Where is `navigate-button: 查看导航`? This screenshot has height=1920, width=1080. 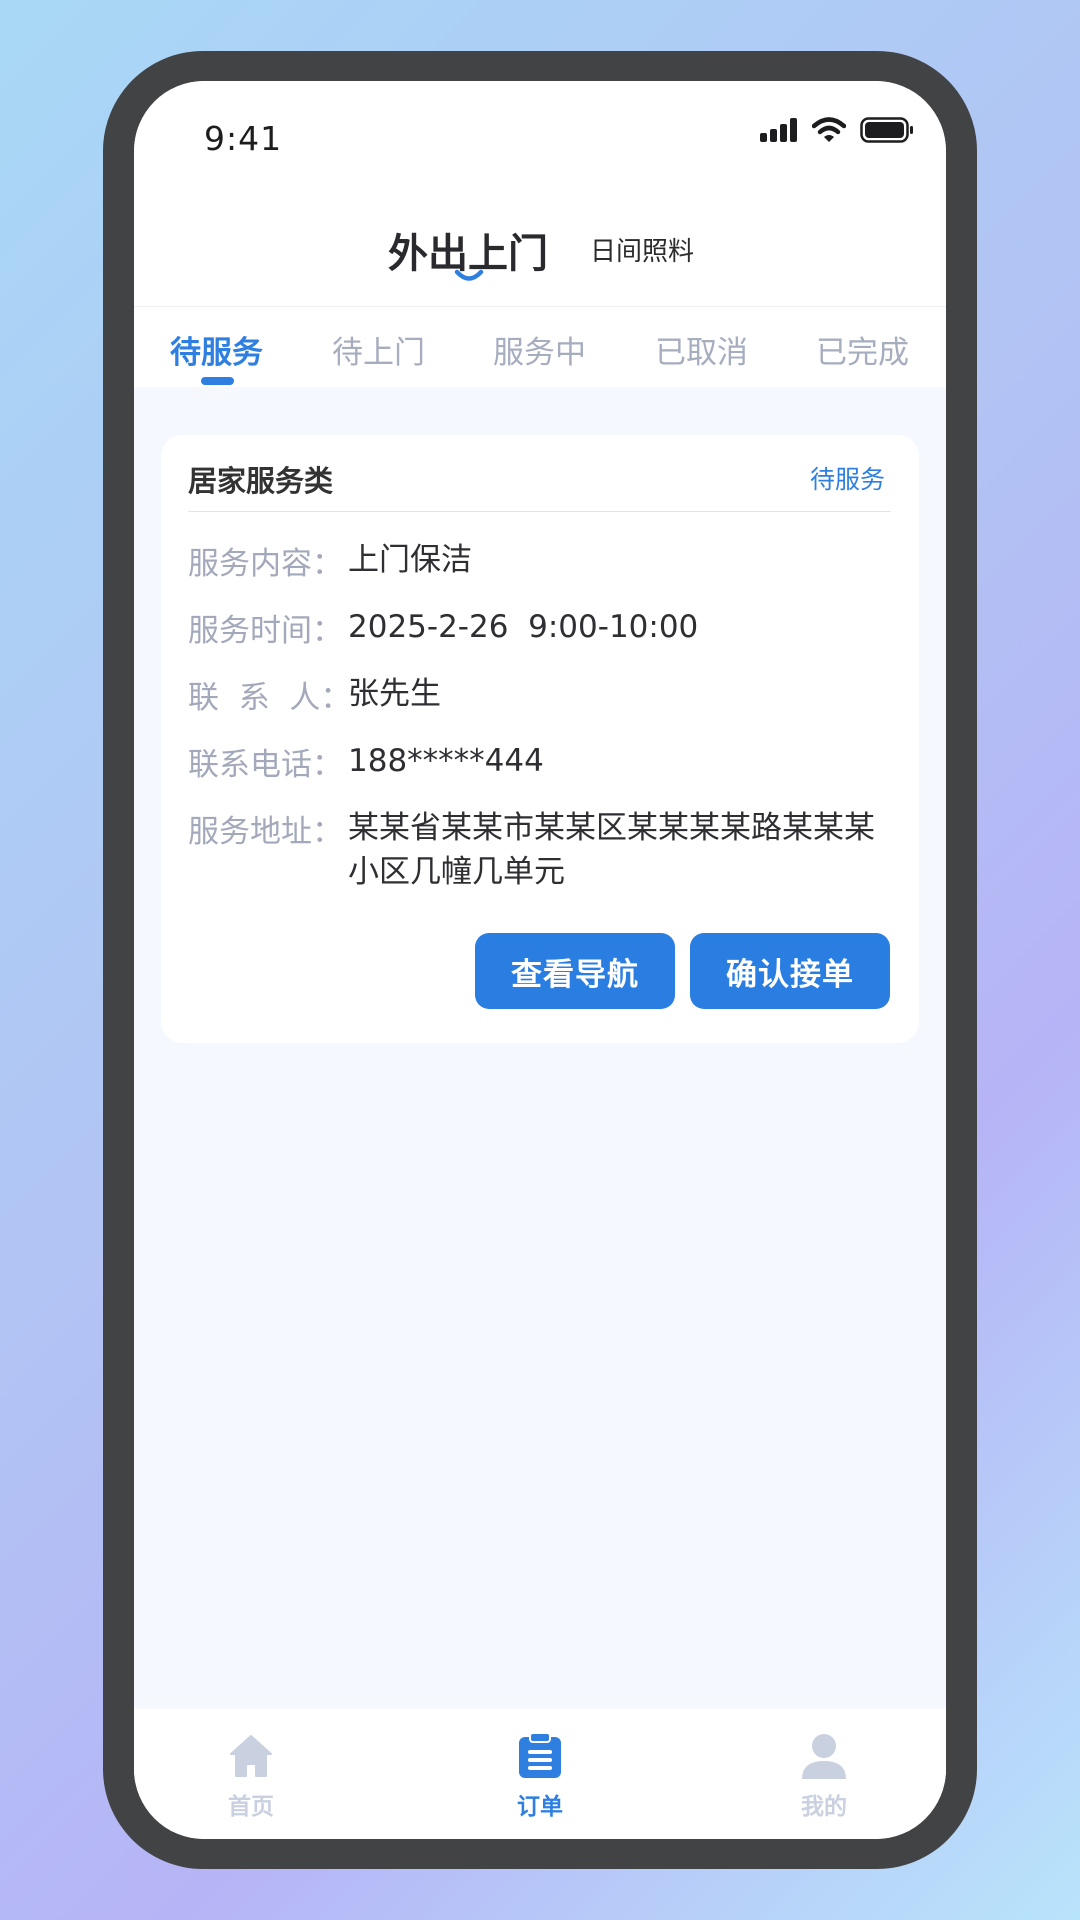 navigate-button: 查看导航 is located at coordinates (575, 971).